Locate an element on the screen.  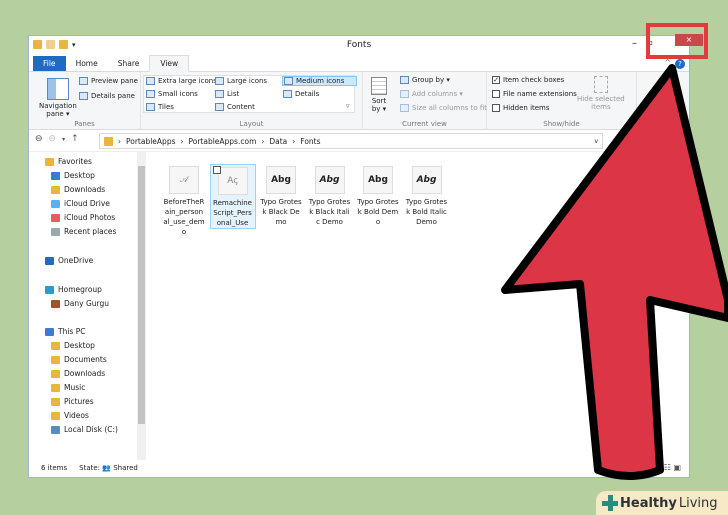
healthy-living-logo: Healthy Living is located at coordinates (662, 503).